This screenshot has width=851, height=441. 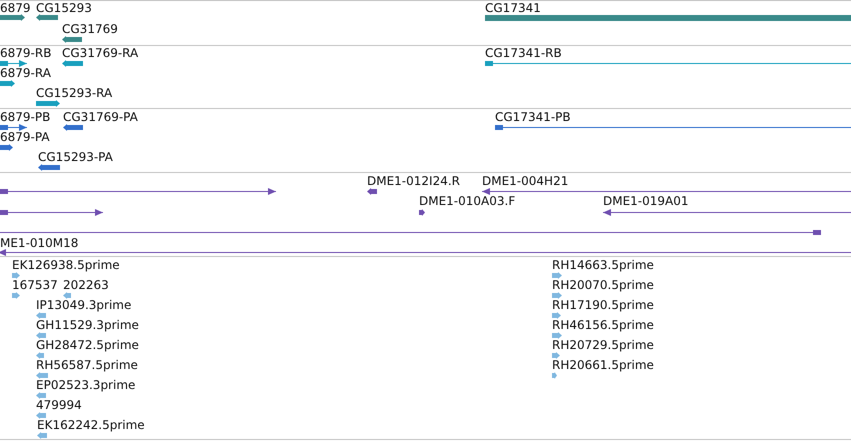 What do you see at coordinates (26, 53) in the screenshot?
I see `feature-label: 6879-RB` at bounding box center [26, 53].